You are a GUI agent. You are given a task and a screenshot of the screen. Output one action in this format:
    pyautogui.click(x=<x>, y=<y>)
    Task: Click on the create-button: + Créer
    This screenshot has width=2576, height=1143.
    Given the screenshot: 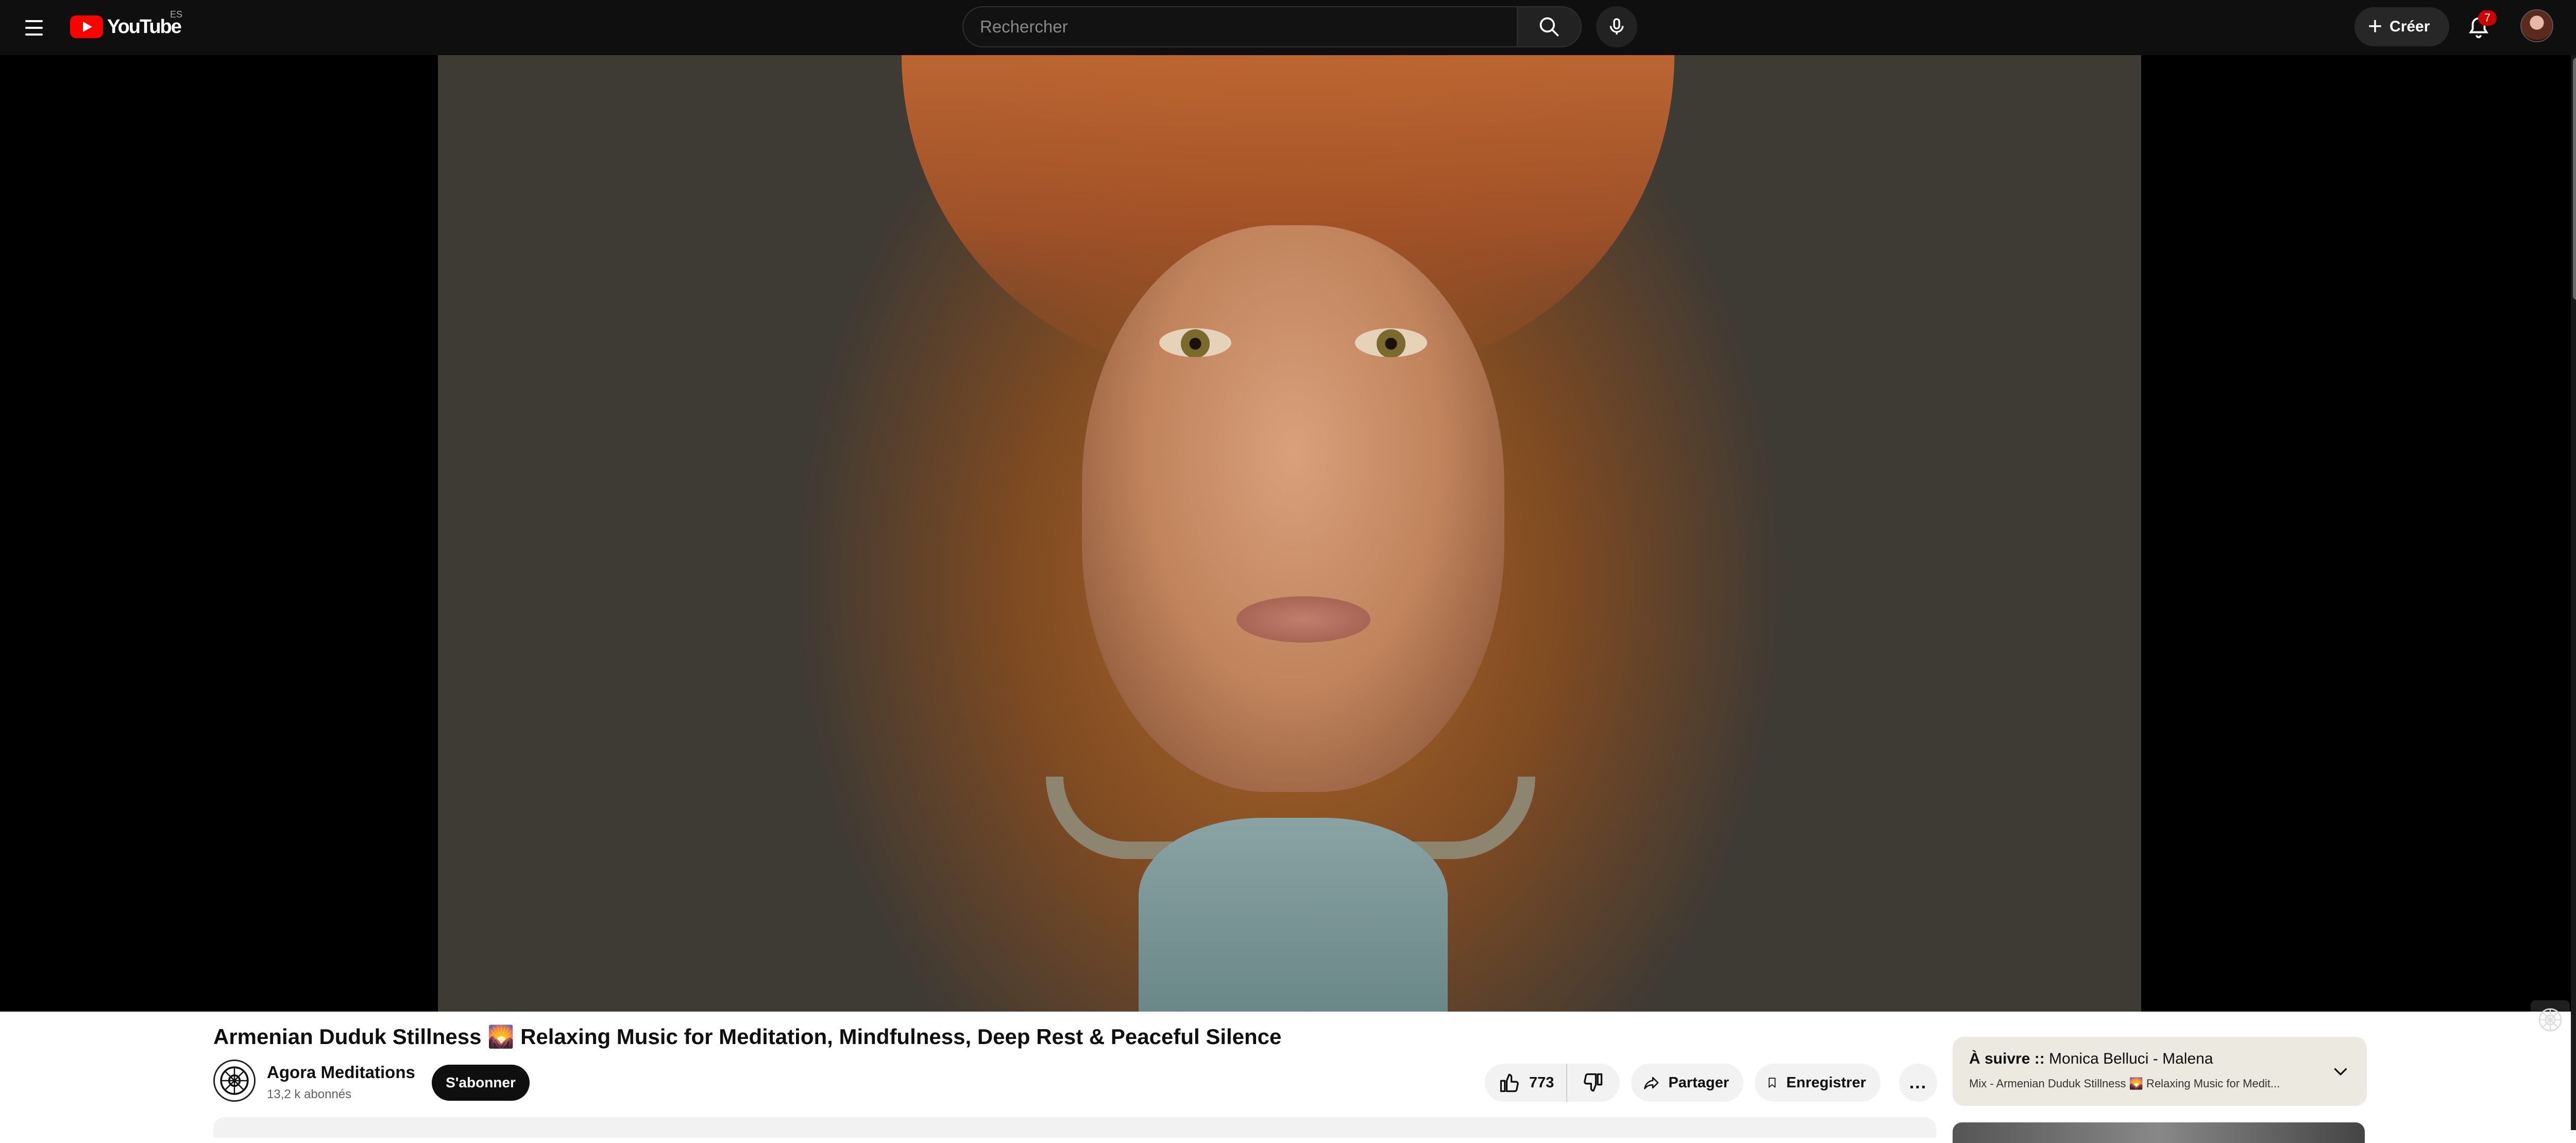 What is the action you would take?
    pyautogui.click(x=2401, y=26)
    